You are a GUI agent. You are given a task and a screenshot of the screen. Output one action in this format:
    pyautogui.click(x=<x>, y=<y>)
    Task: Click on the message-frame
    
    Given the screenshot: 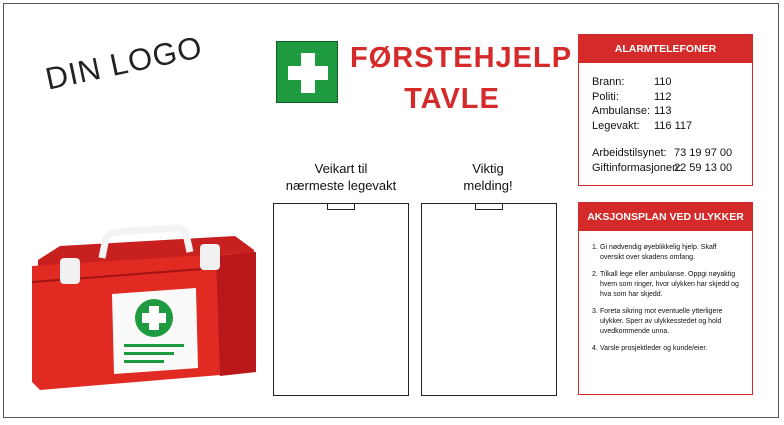 What is the action you would take?
    pyautogui.click(x=489, y=299)
    